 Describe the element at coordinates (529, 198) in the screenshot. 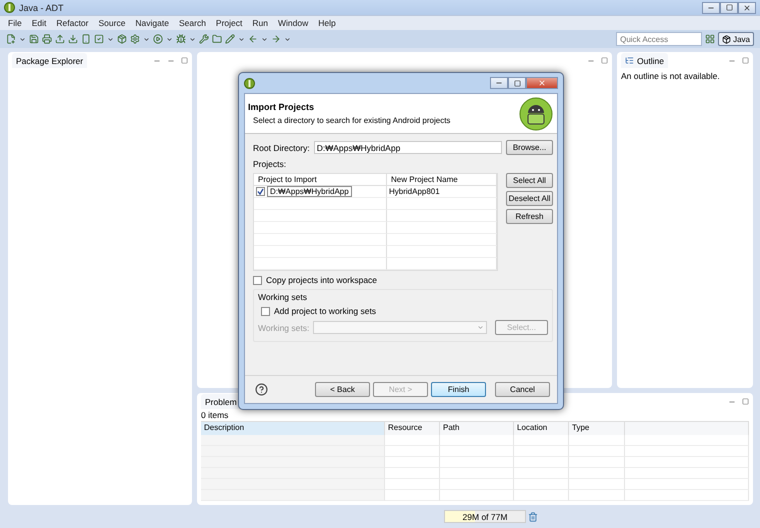

I see `list-action-button: Deselect All` at that location.